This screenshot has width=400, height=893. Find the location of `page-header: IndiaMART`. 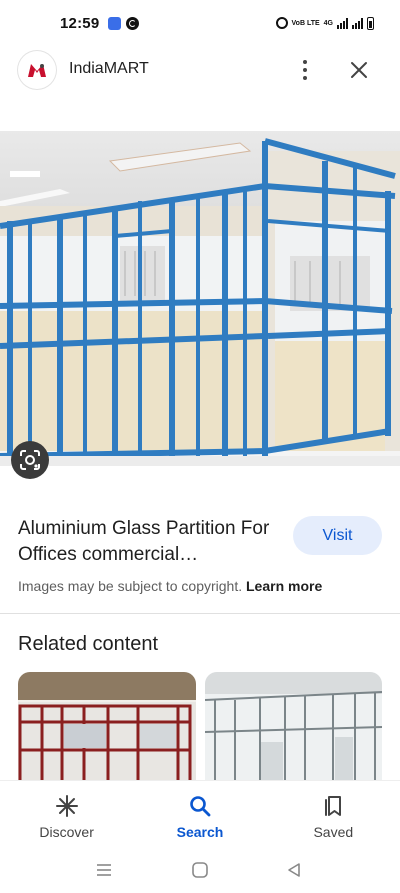

page-header: IndiaMART is located at coordinates (200, 71).